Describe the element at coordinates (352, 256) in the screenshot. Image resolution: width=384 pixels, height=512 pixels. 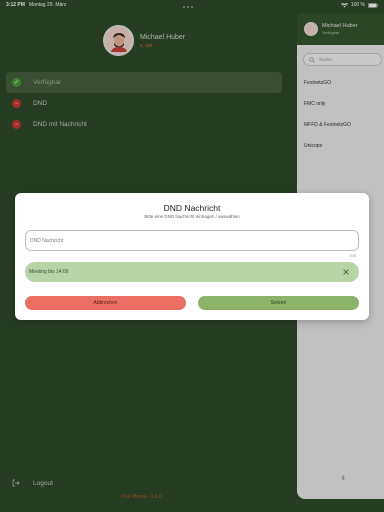
I see `char-count: 0/45` at that location.